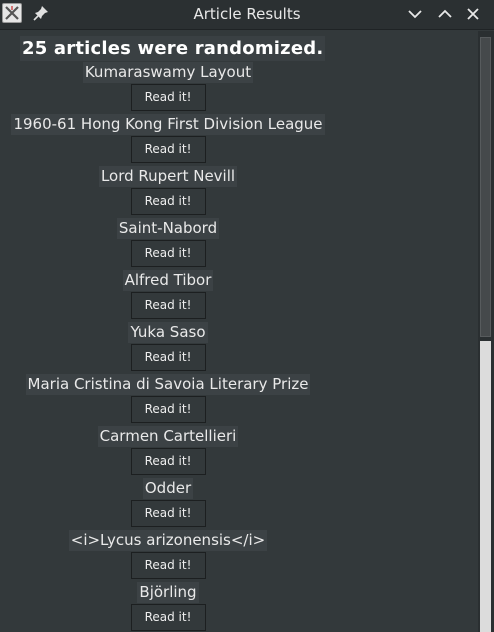 The image size is (494, 632). I want to click on list-item: Lord Rupert Nevill Read it!, so click(168, 192).